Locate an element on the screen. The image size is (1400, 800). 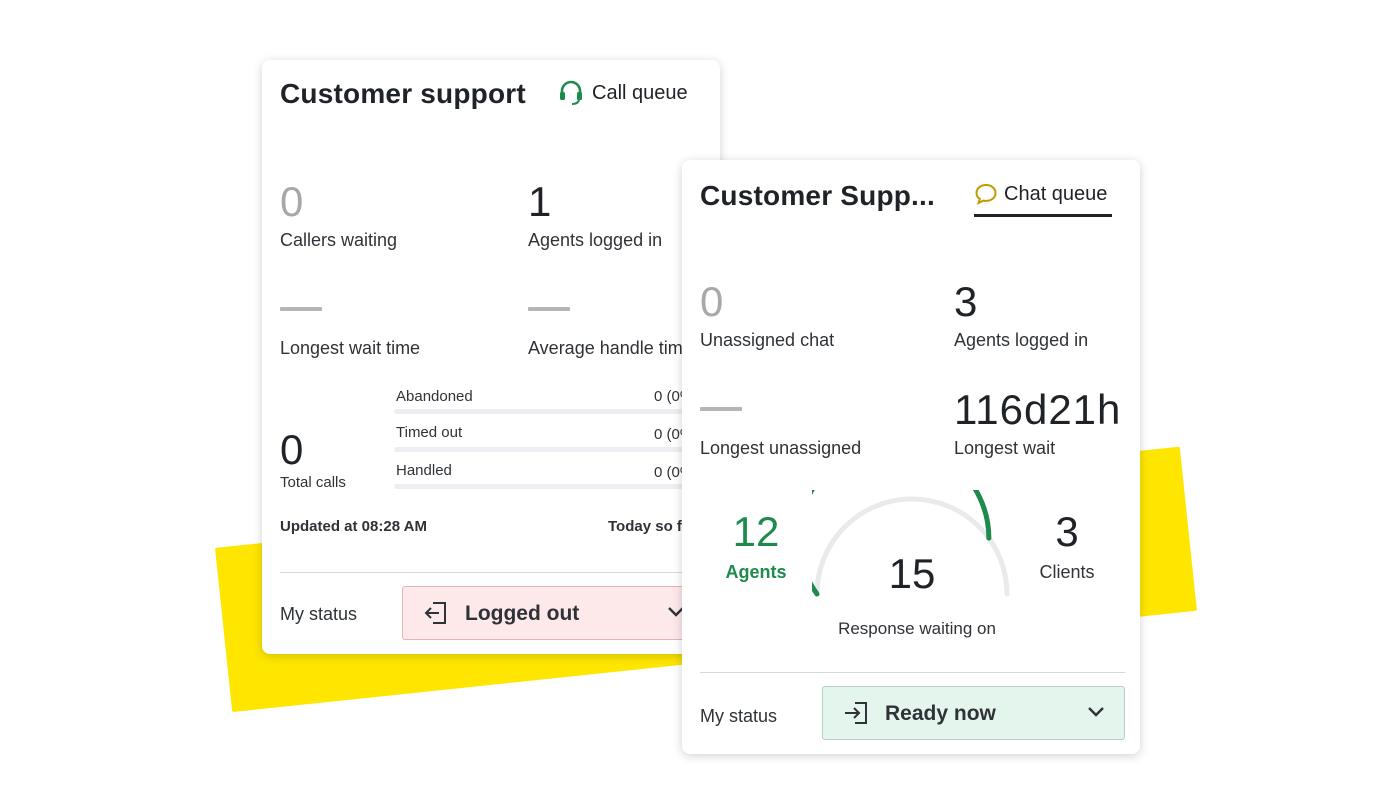
callers-waiting-value: 0 is located at coordinates (292, 201).